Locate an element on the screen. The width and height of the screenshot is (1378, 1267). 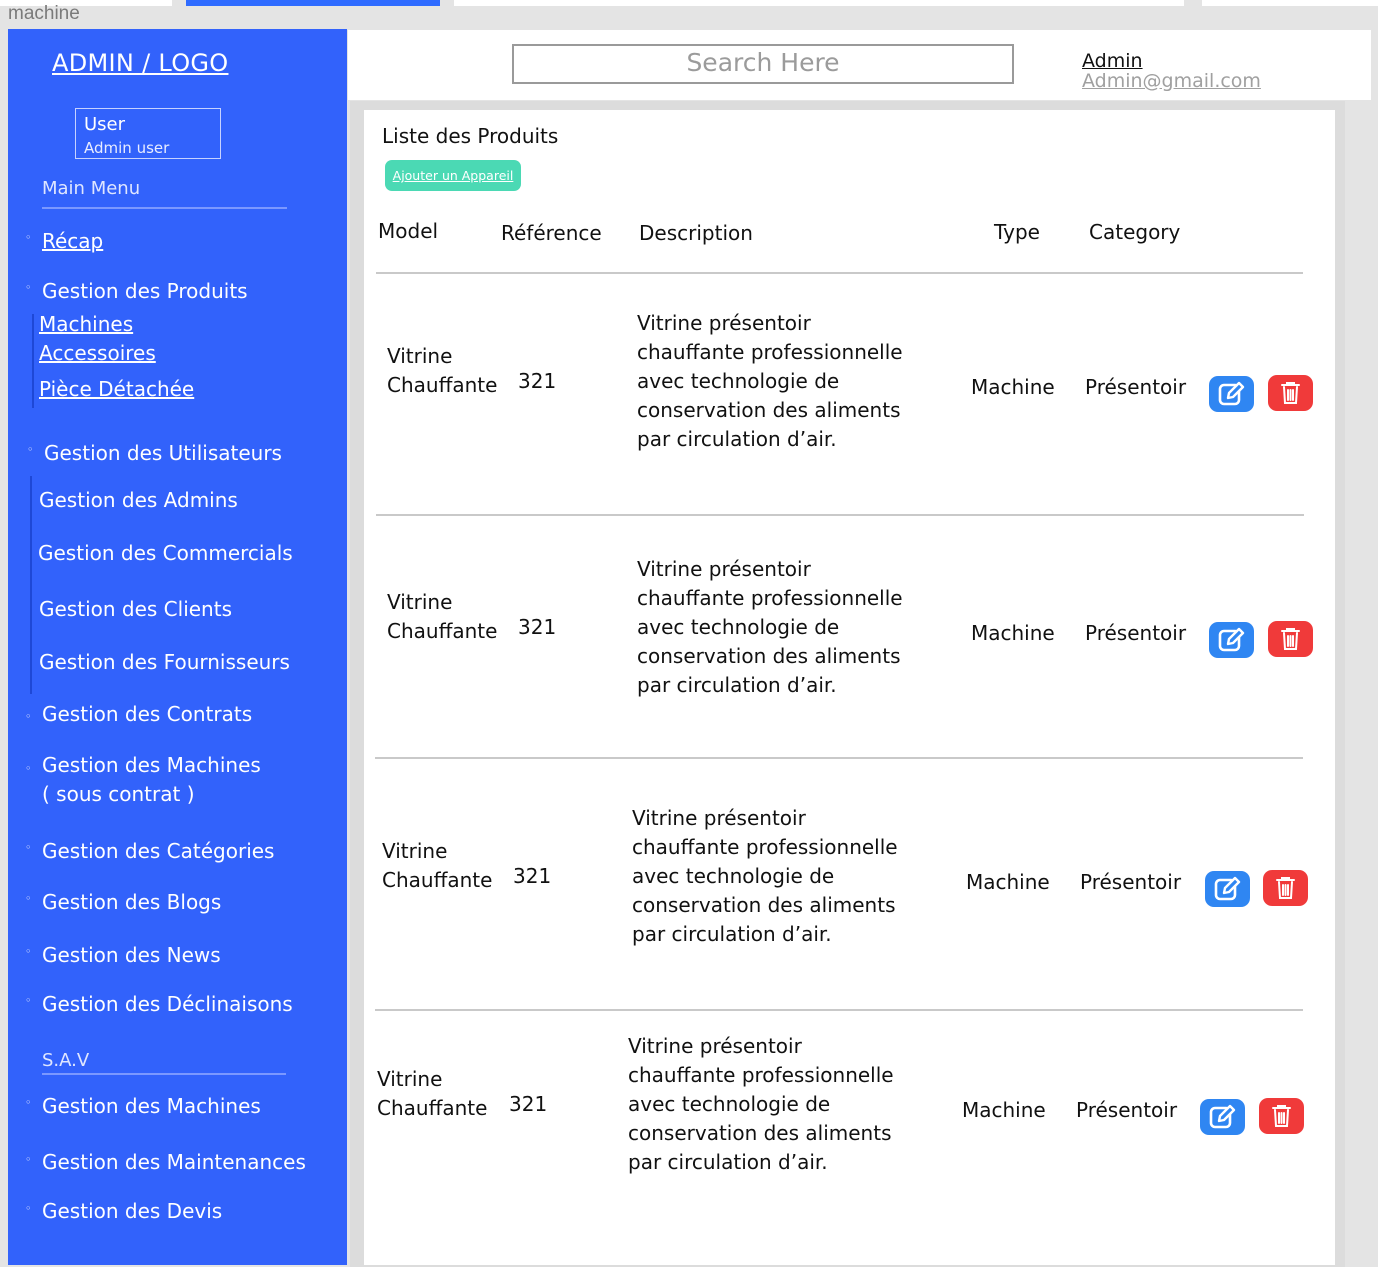
logo-link: ADMIN / LOGO is located at coordinates (140, 63).